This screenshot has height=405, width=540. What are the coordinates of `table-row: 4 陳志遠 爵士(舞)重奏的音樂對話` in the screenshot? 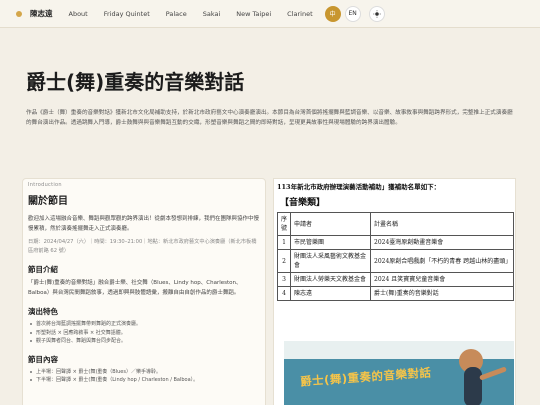 It's located at (395, 293).